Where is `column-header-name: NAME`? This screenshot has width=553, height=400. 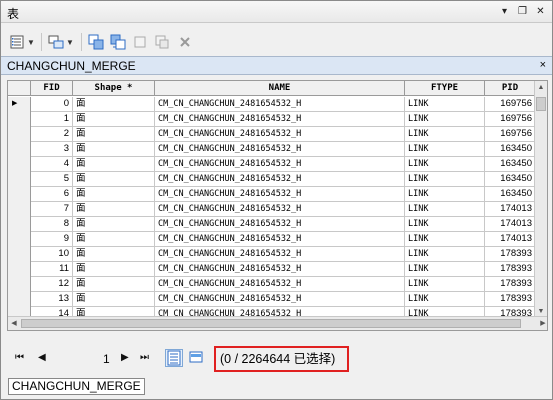 column-header-name: NAME is located at coordinates (280, 88).